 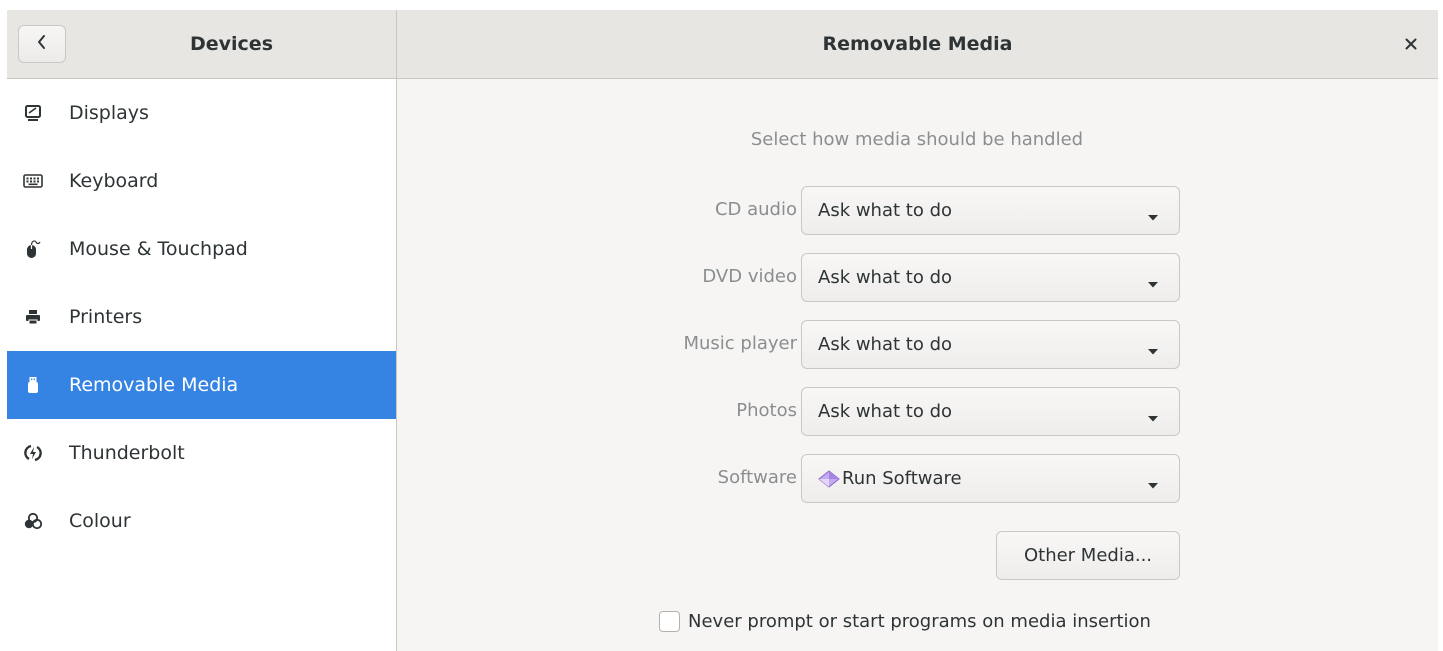 I want to click on sidebar-item-label: Colour, so click(x=100, y=521).